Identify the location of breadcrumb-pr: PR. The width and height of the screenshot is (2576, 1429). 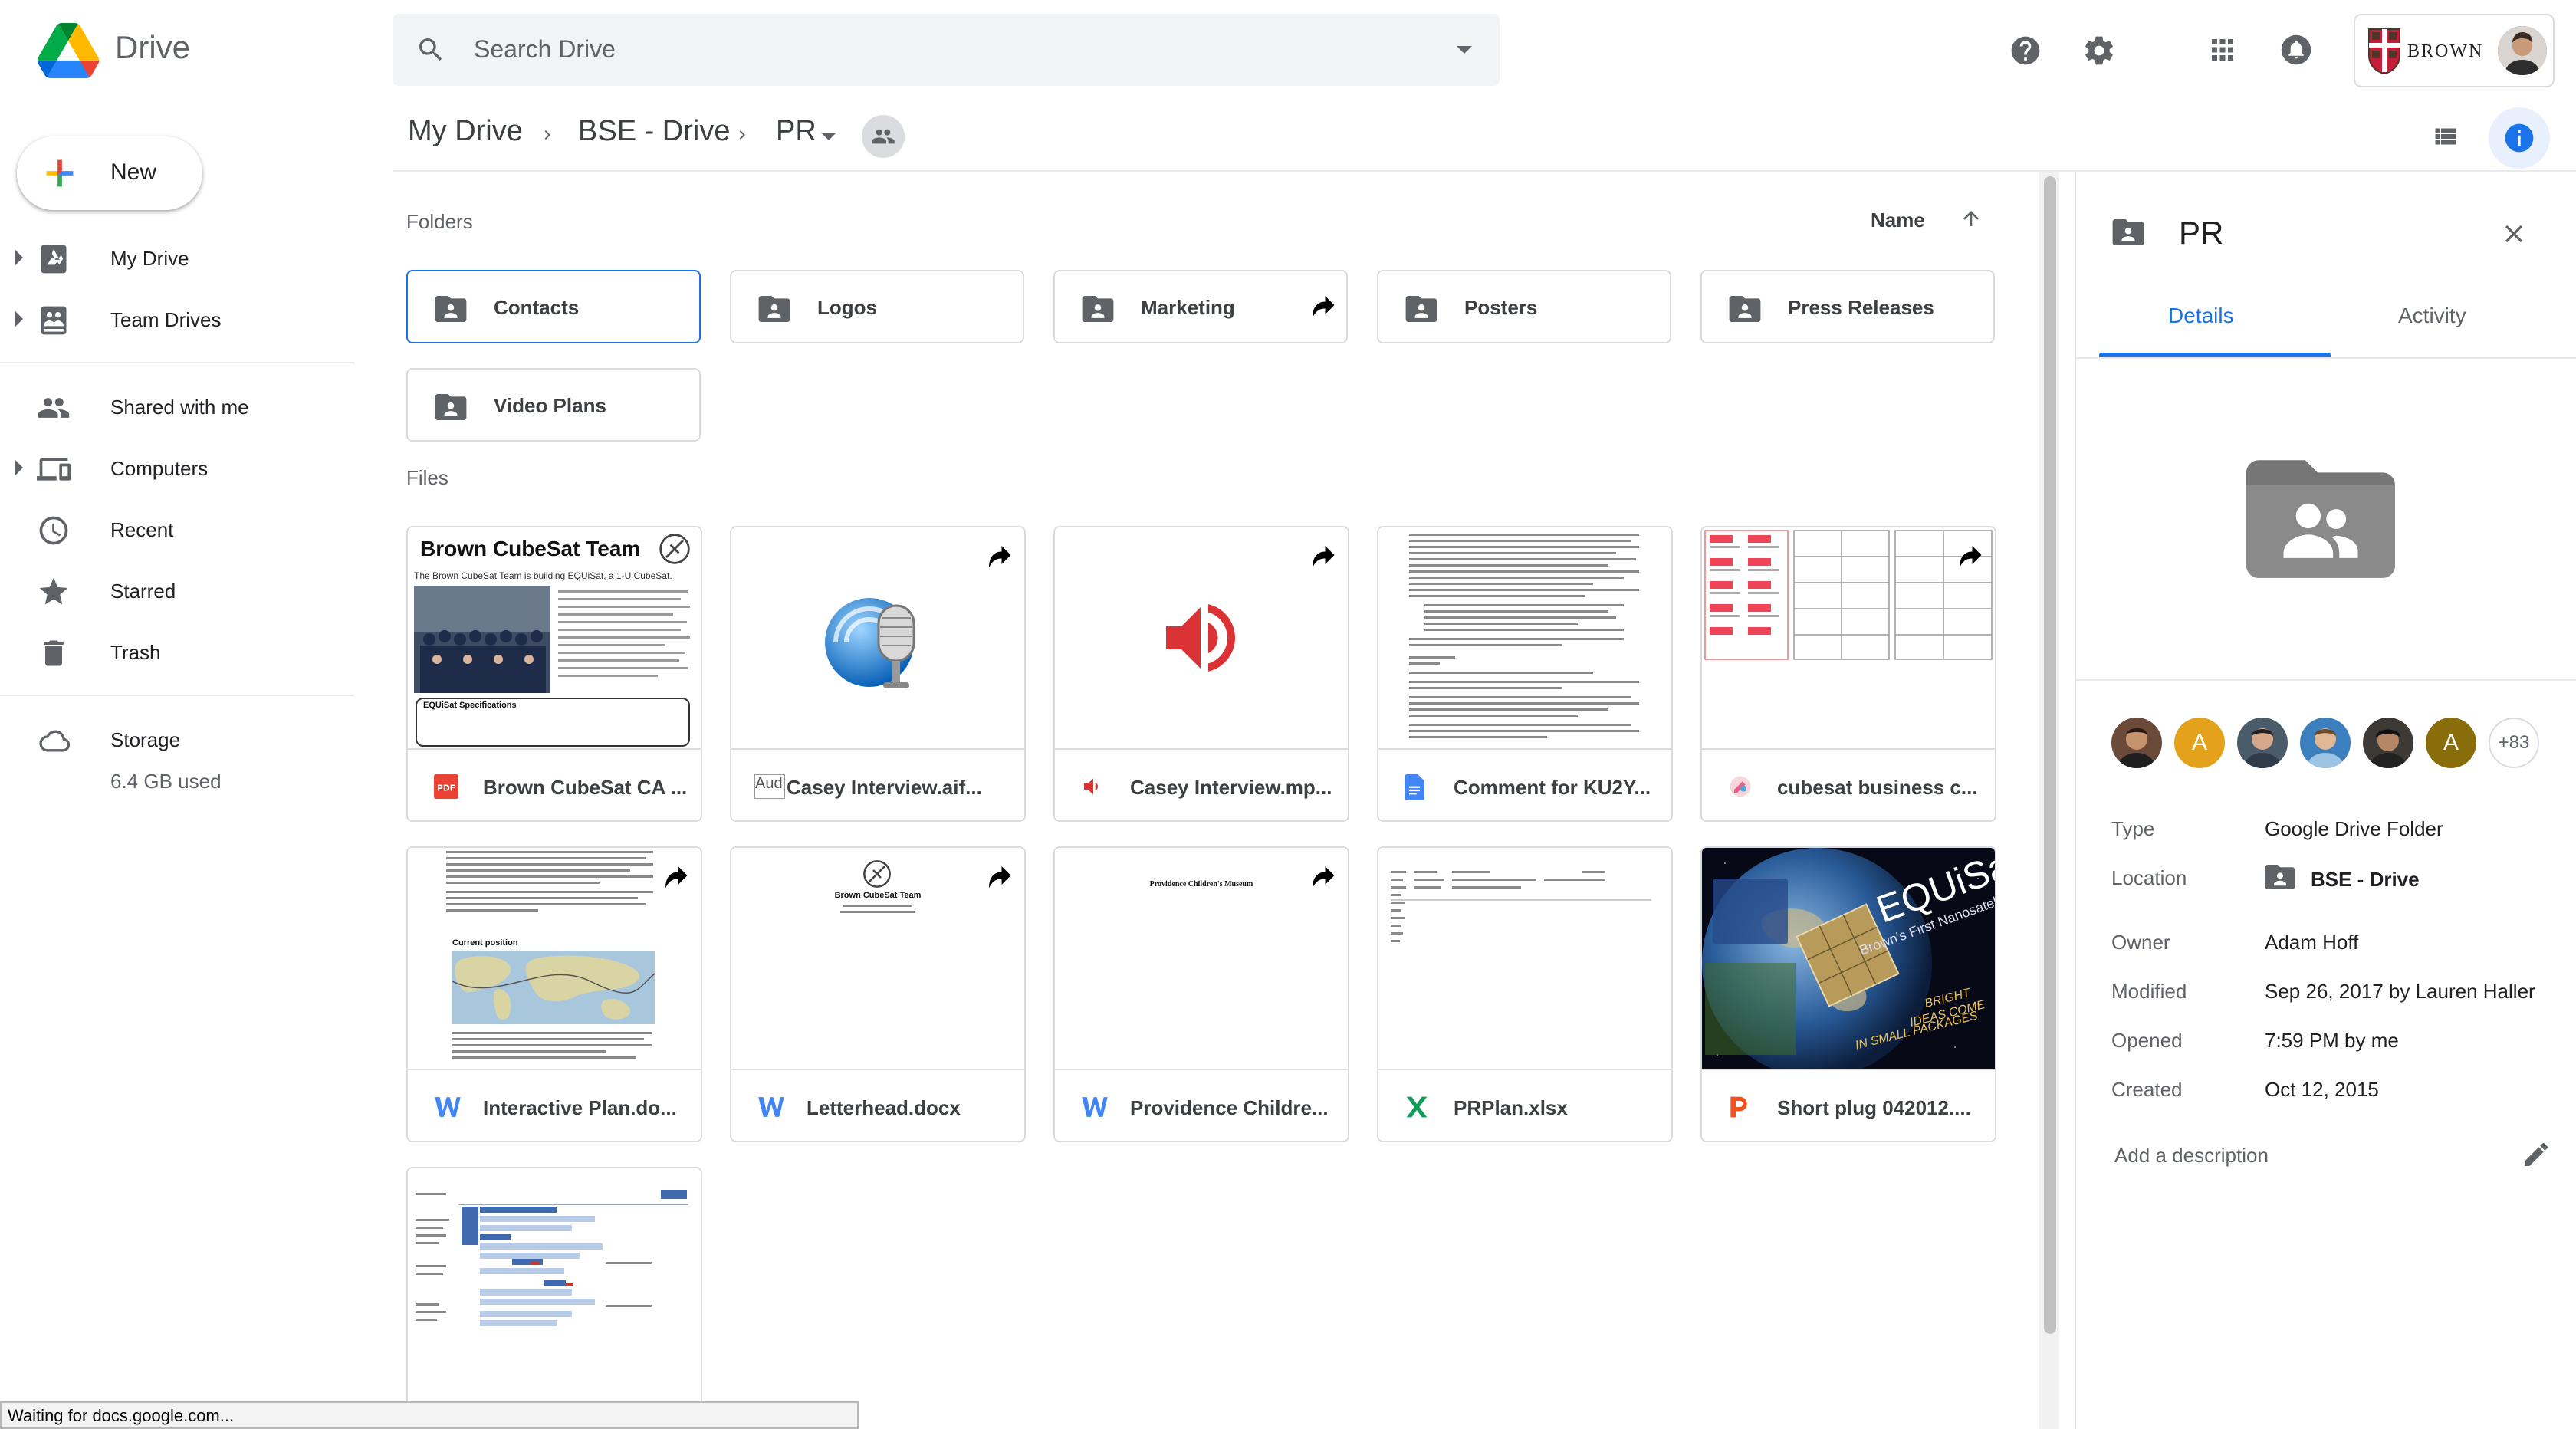
(796, 131).